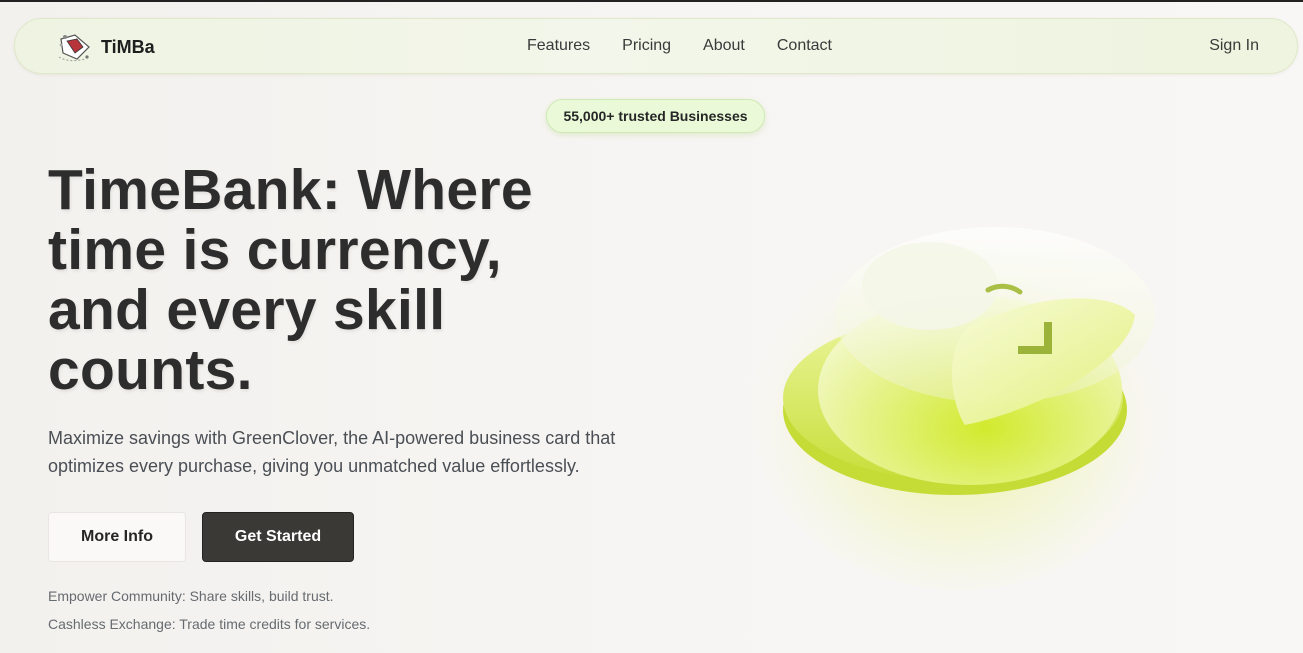 The image size is (1303, 653). Describe the element at coordinates (275, 250) in the screenshot. I see `headline-line: time is currency,` at that location.